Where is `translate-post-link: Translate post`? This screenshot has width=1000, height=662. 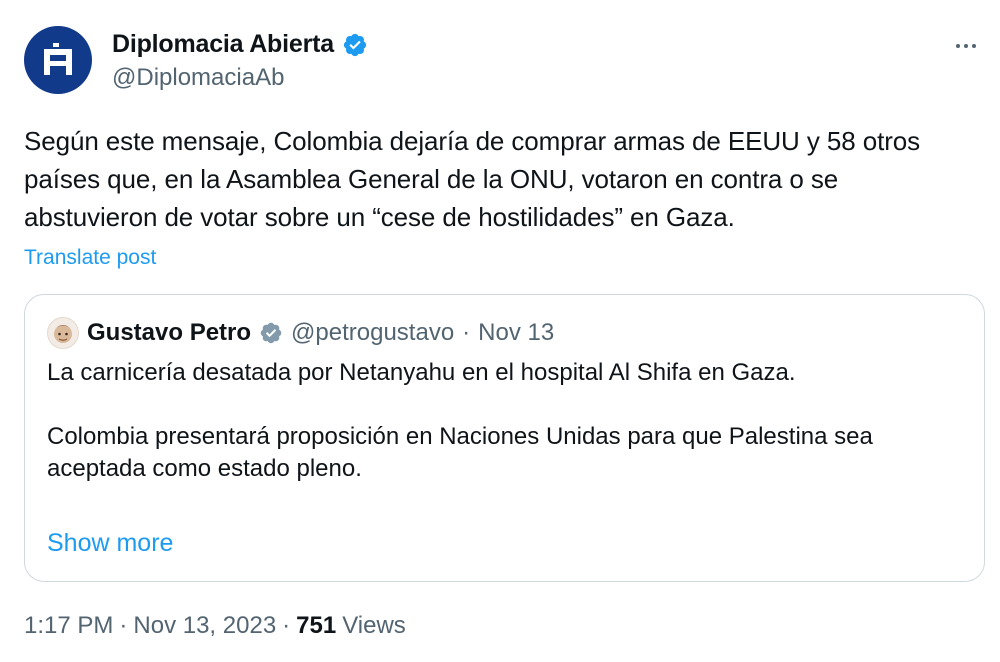 translate-post-link: Translate post is located at coordinates (90, 258).